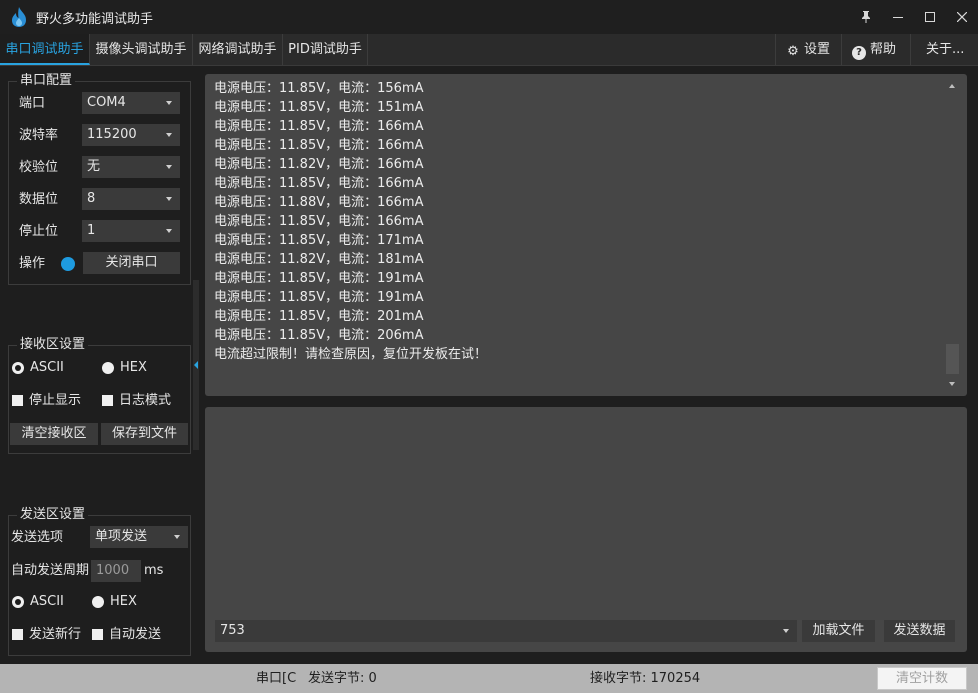  I want to click on log-mode-checkbox, so click(107, 400).